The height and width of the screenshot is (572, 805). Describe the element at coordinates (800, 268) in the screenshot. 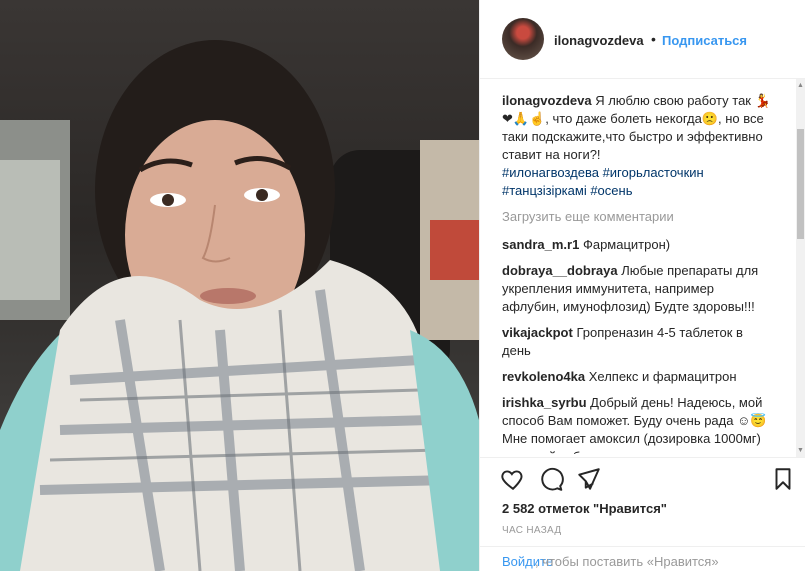

I see `comments-scrollbar: ▲ ▼` at that location.